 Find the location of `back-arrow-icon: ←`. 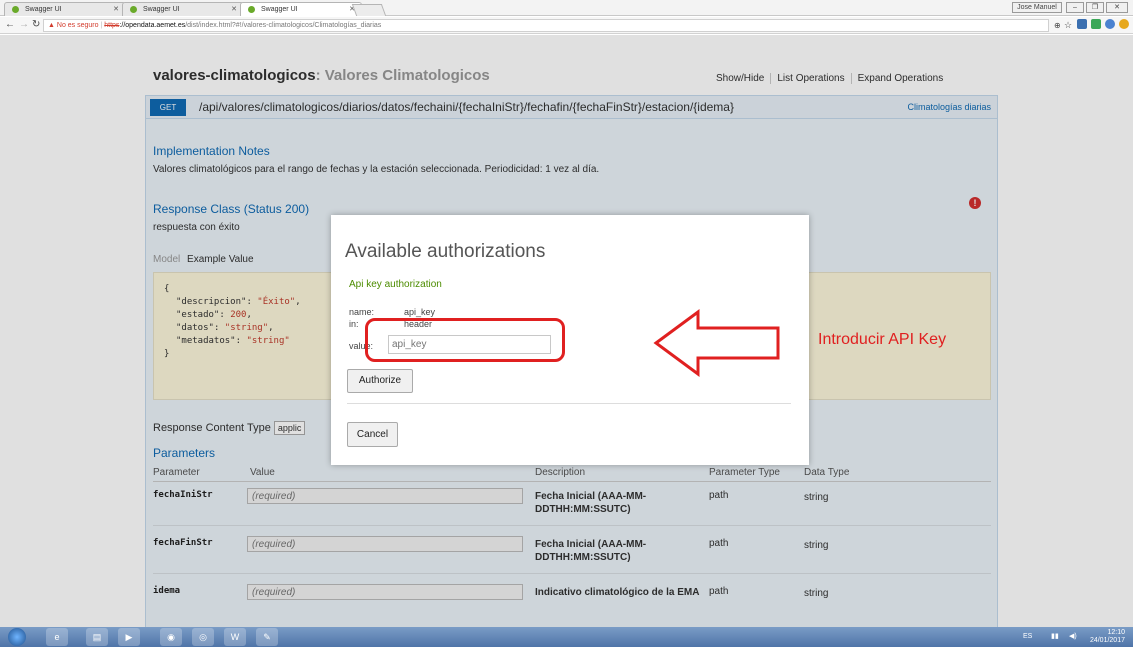

back-arrow-icon: ← is located at coordinates (10, 24).